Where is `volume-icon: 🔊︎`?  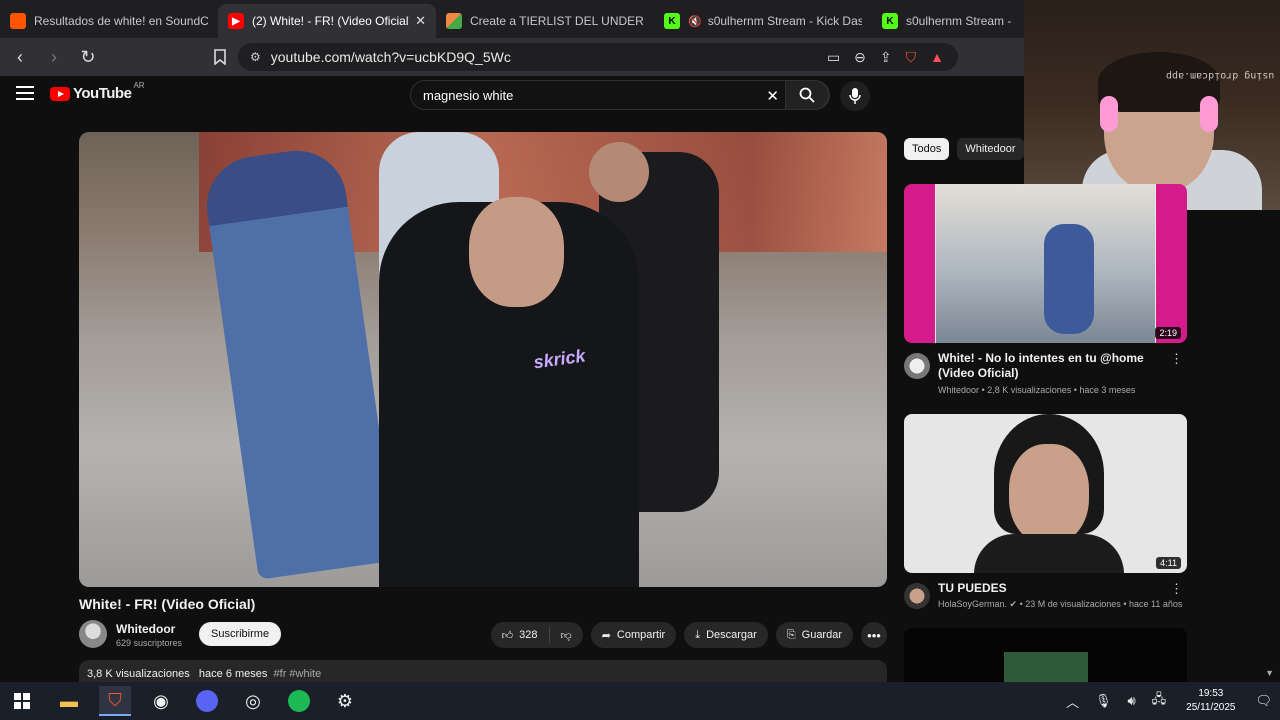
volume-icon: 🔊︎ is located at coordinates (1131, 701).